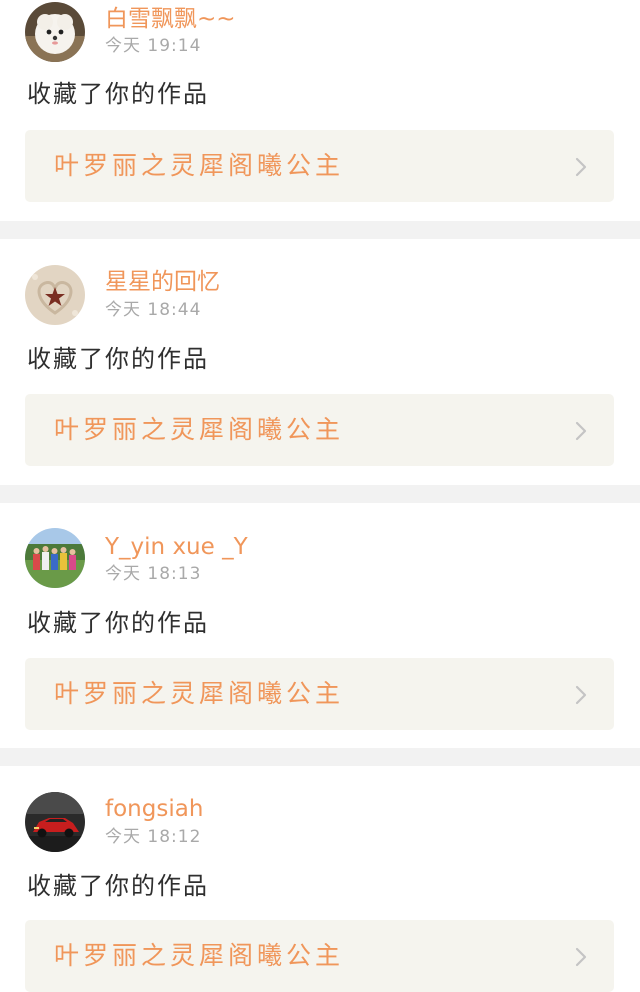 The height and width of the screenshot is (992, 640). I want to click on group-photo-avatar-icon, so click(55, 558).